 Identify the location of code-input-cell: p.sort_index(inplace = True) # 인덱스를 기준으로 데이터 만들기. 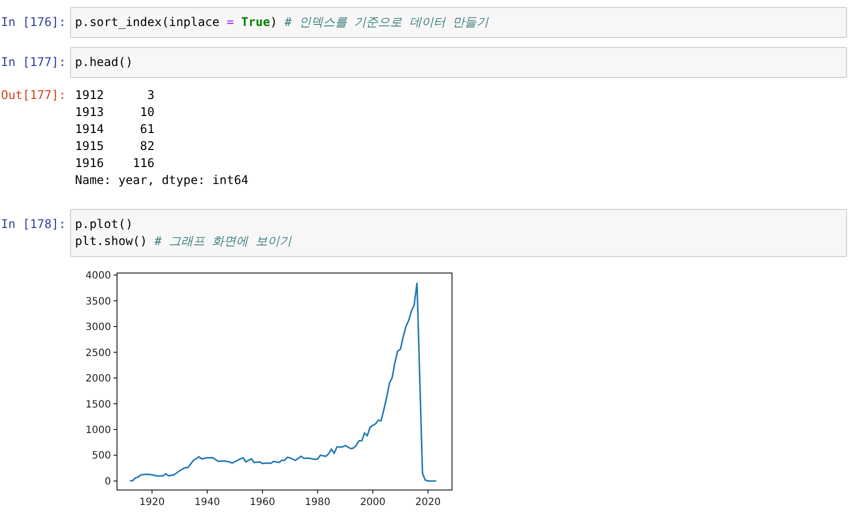
(458, 22).